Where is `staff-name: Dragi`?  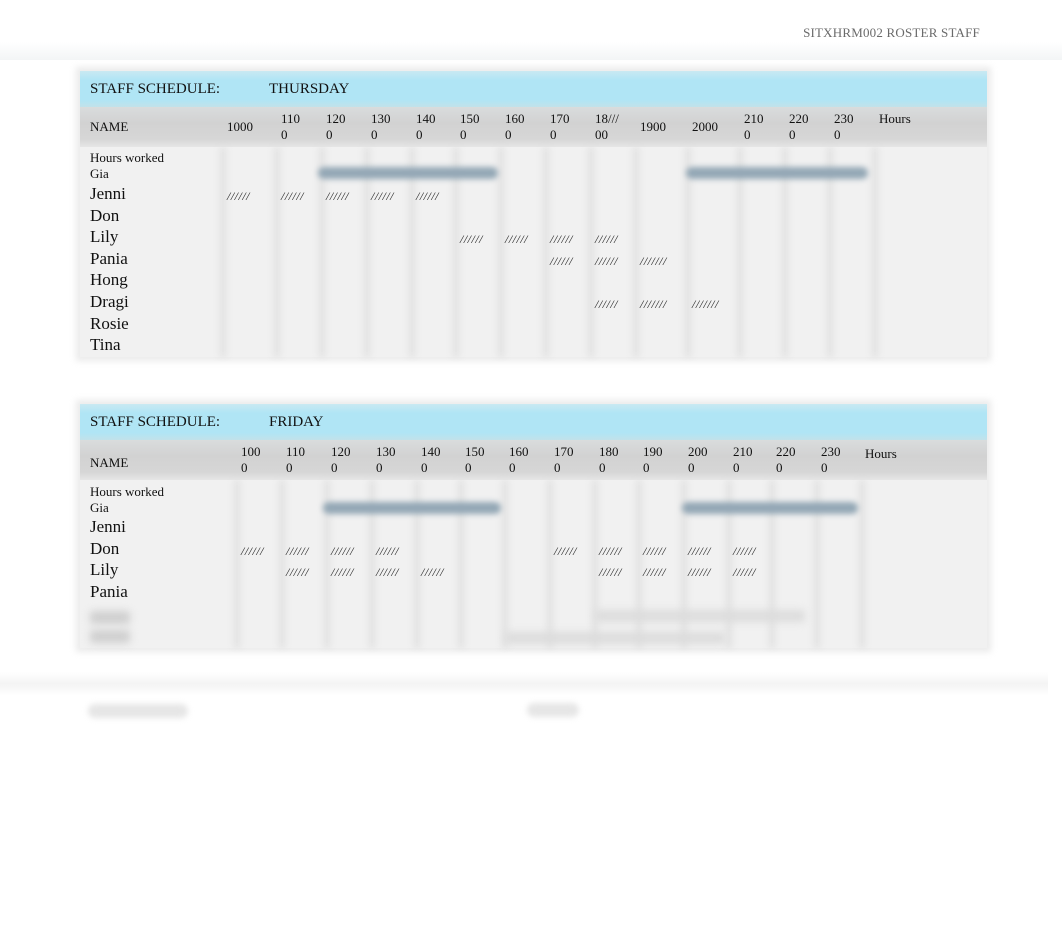
staff-name: Dragi is located at coordinates (109, 301).